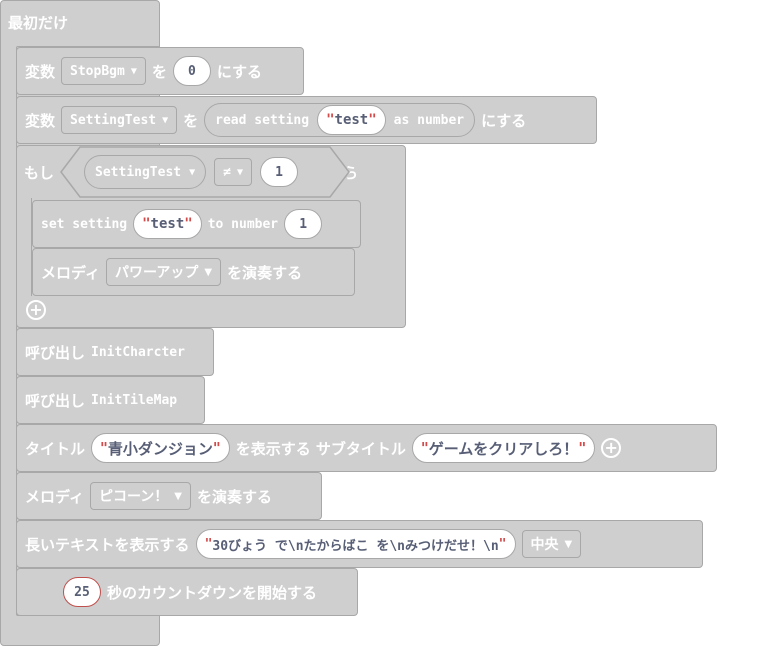  I want to click on long-text-input: " 30びょう で\nたからばこ を\nみつけだせ！\n ", so click(355, 544).